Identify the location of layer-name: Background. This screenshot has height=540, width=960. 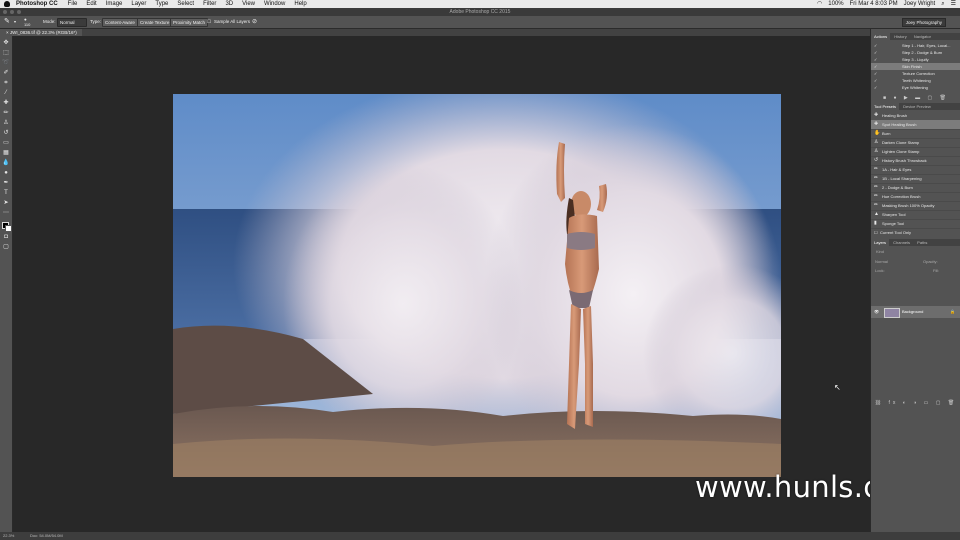
(912, 312).